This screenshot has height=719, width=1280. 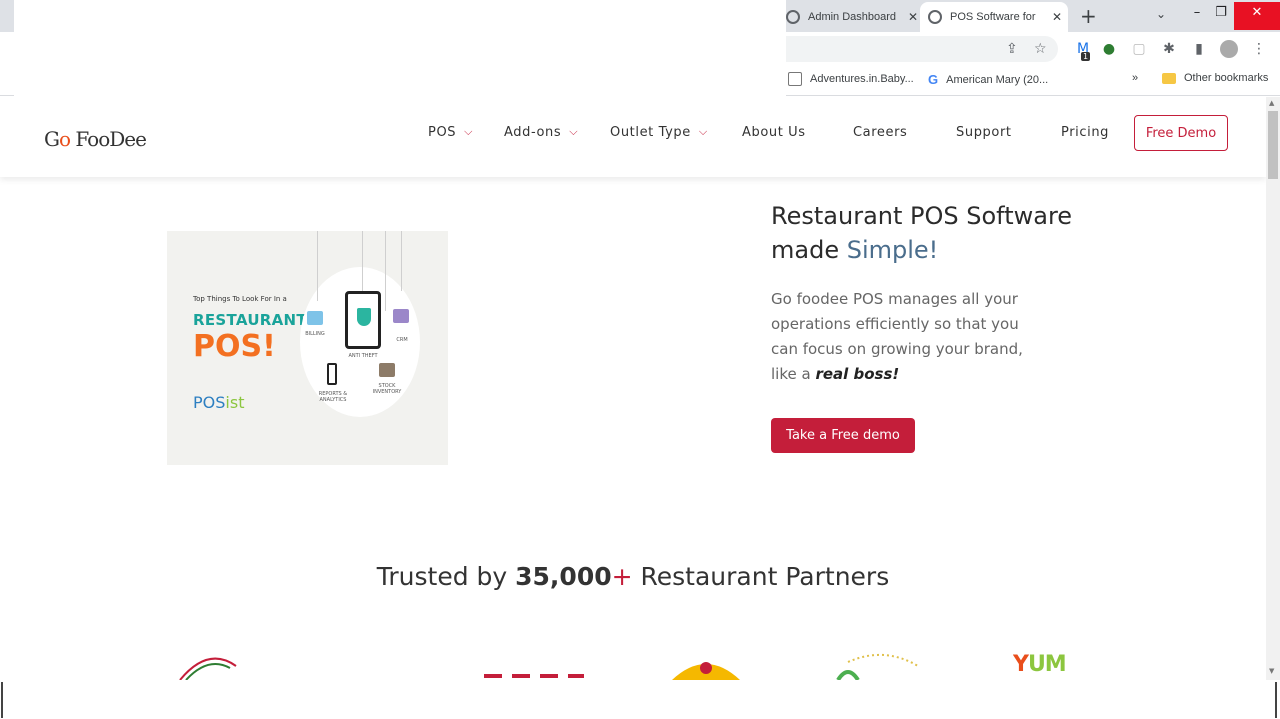 I want to click on nav-item-pricing: Pricing, so click(x=1085, y=132).